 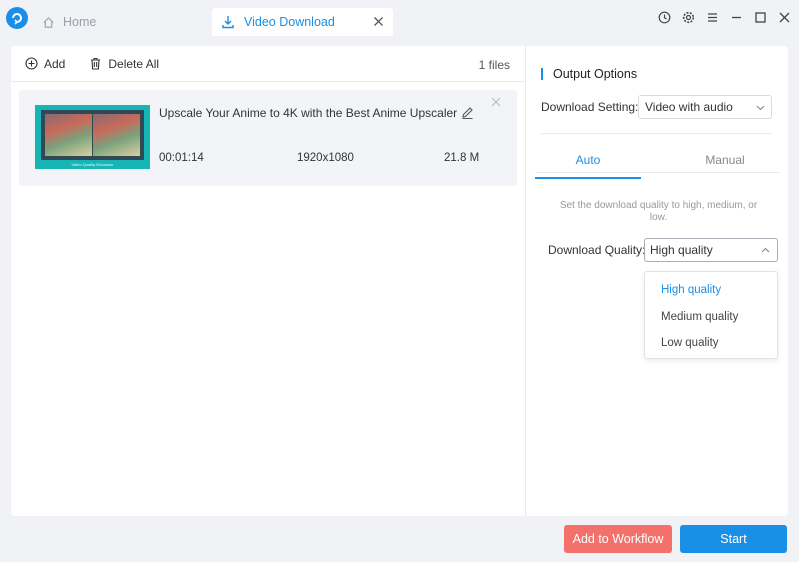 What do you see at coordinates (656, 133) in the screenshot?
I see `divider` at bounding box center [656, 133].